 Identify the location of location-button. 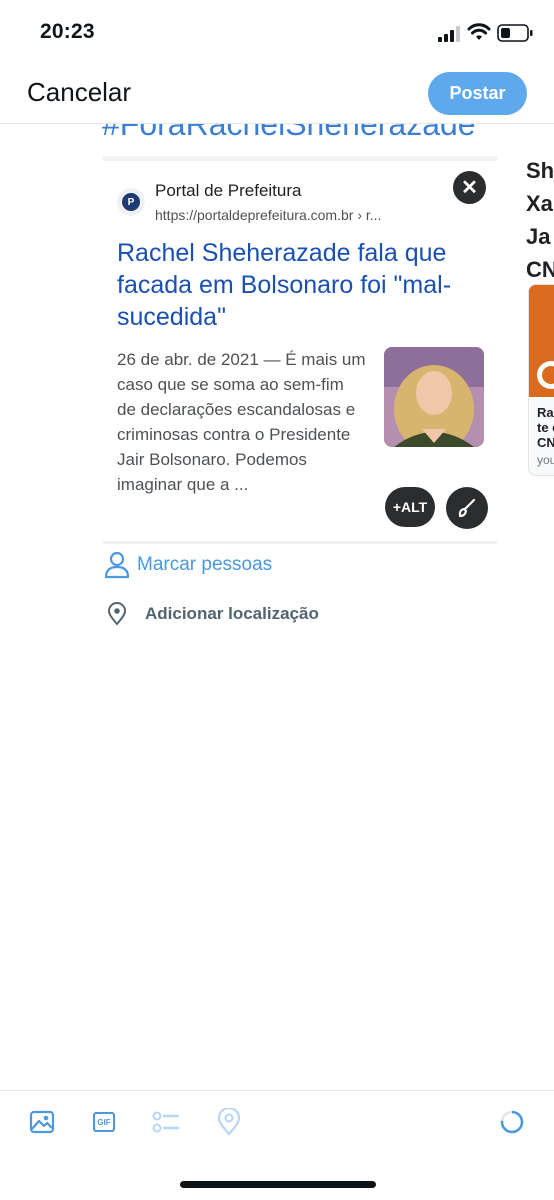
(229, 1122).